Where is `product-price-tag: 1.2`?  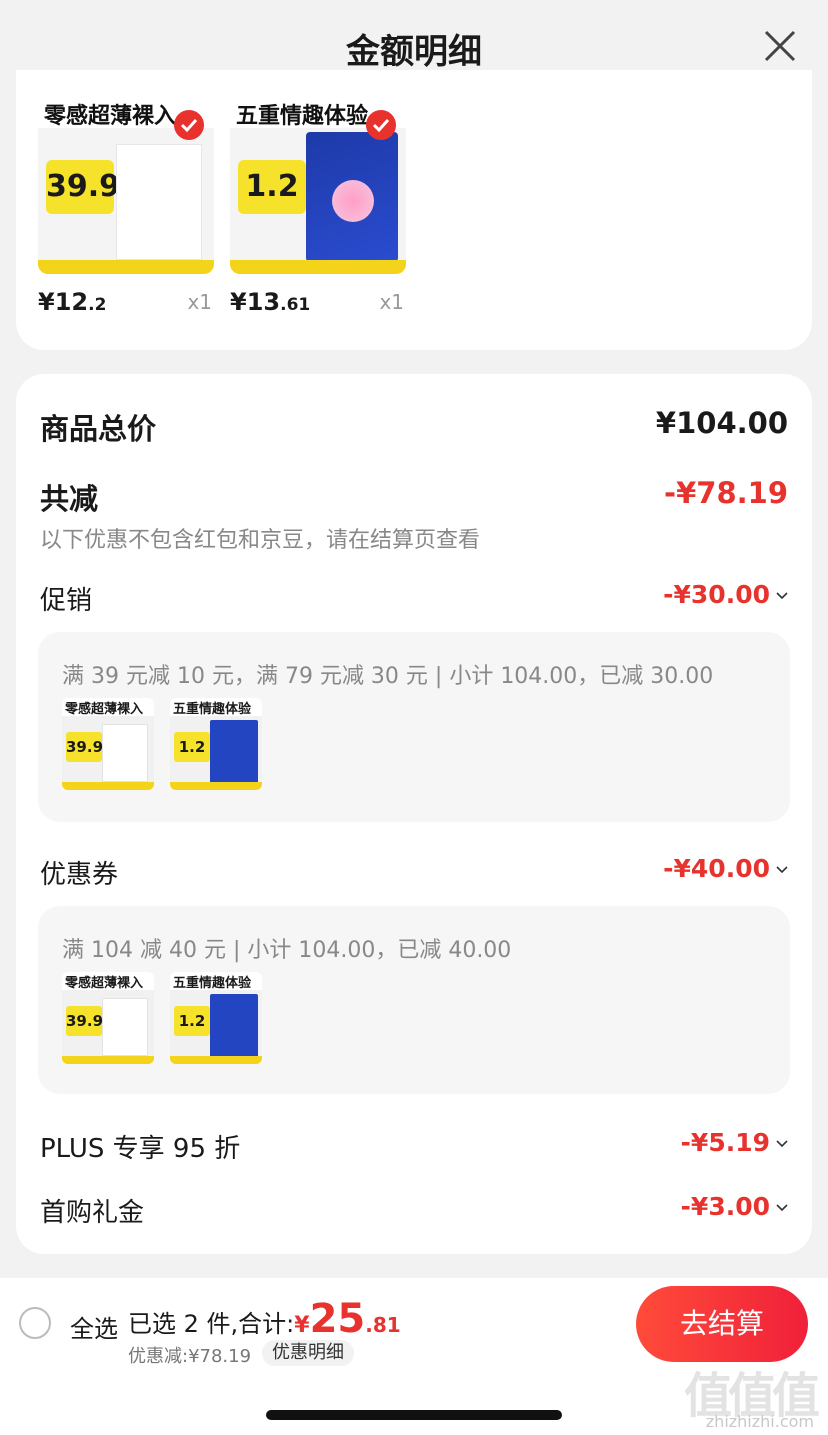 product-price-tag: 1.2 is located at coordinates (272, 187).